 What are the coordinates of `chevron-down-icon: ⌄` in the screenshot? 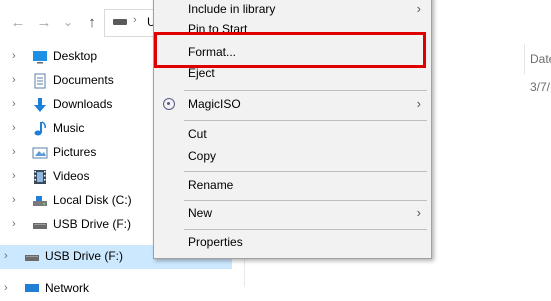 It's located at (68, 22).